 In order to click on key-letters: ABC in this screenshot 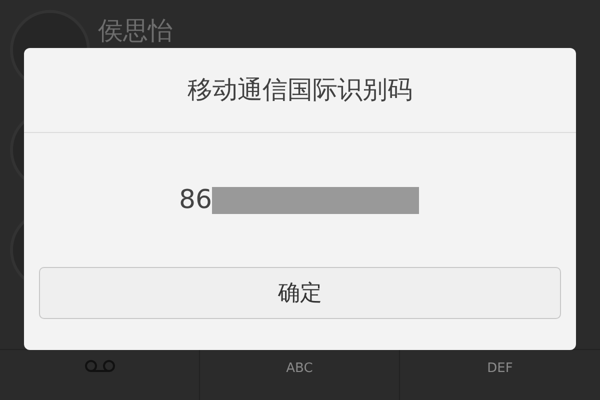, I will do `click(299, 379)`.